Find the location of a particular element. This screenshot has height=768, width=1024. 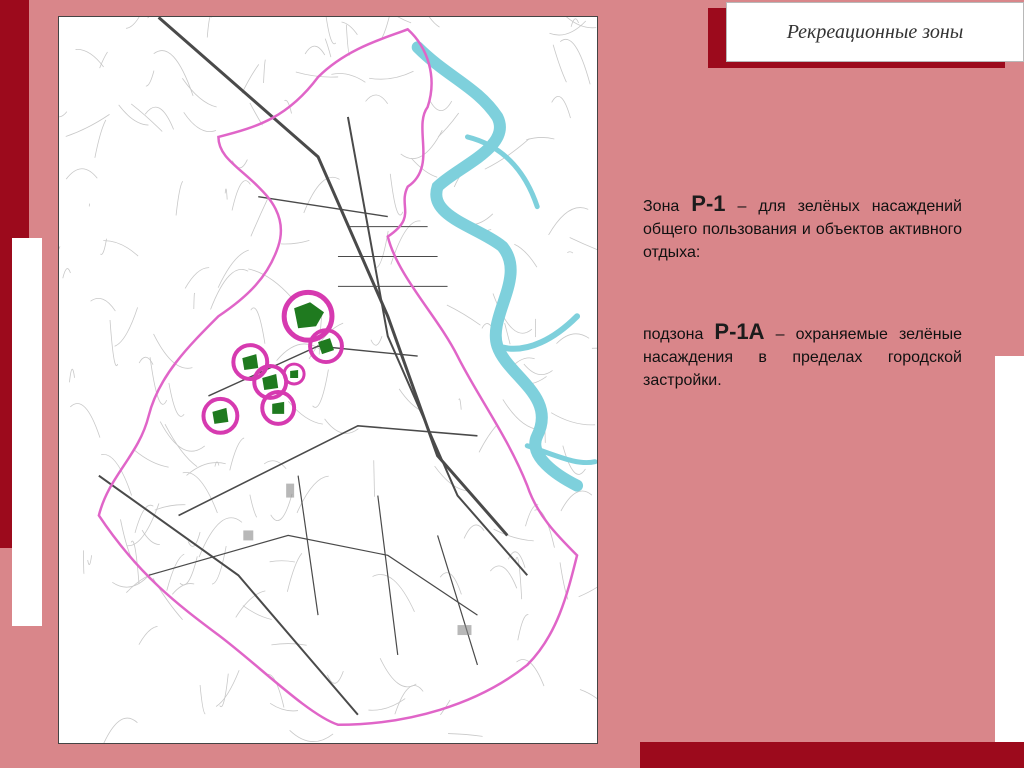

river is located at coordinates (504, 266).